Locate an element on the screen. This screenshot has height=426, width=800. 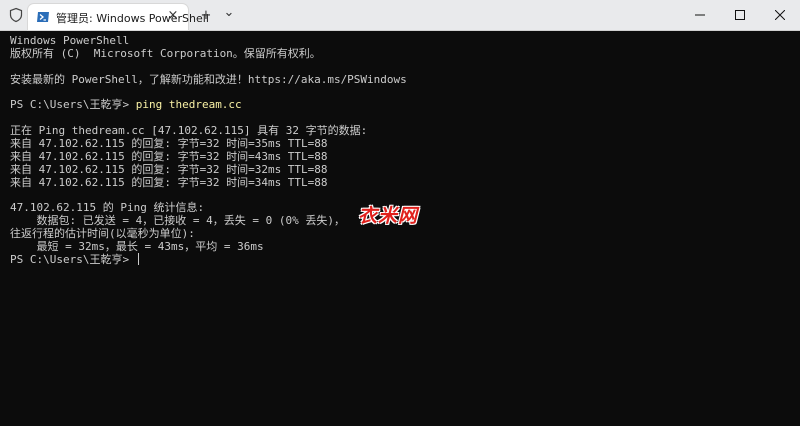
output-line: 最短 = 32ms，最长 = 43ms，平均 = 36ms is located at coordinates (137, 246).